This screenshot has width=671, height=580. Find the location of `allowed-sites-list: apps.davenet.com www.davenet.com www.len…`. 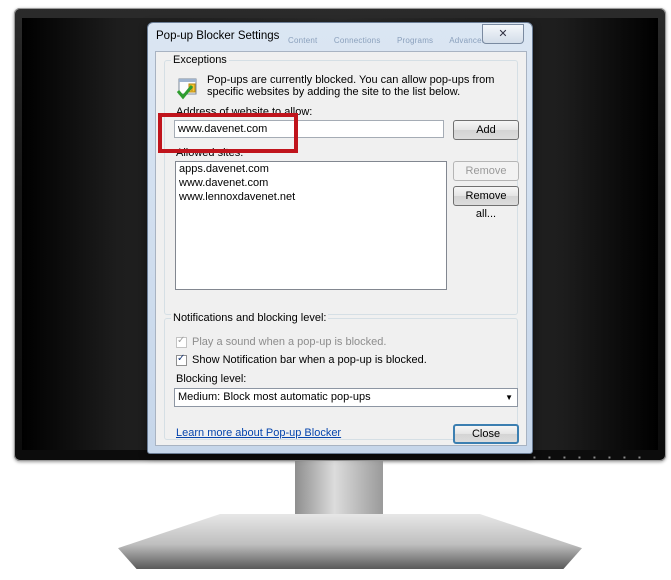

allowed-sites-list: apps.davenet.com www.davenet.com www.len… is located at coordinates (311, 225).